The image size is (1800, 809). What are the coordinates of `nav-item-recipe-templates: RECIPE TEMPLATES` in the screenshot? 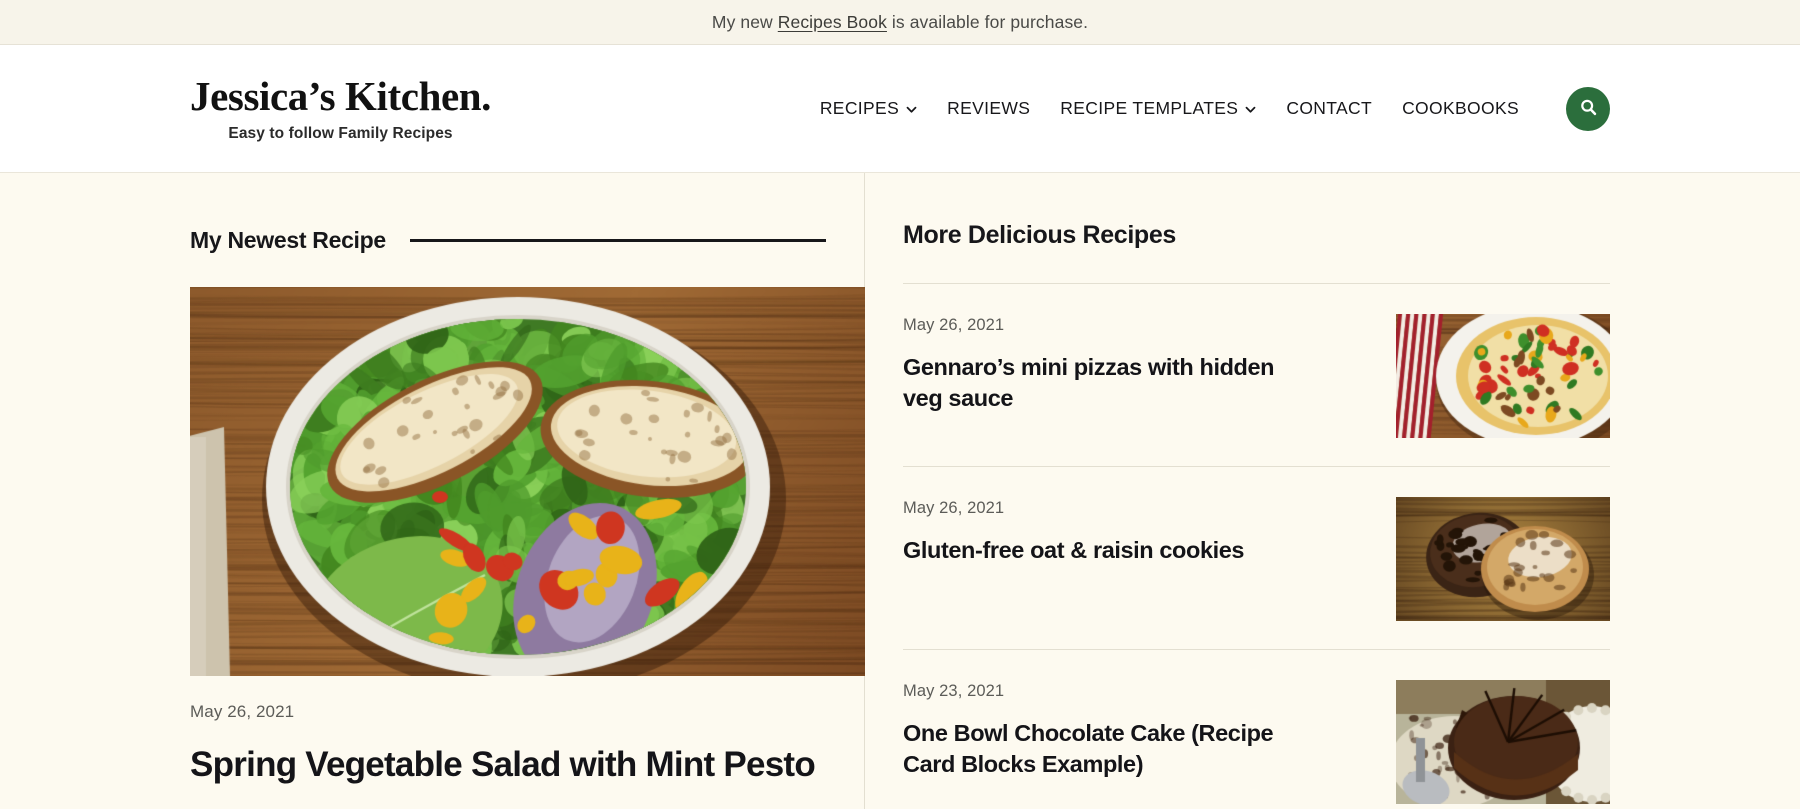 It's located at (1158, 108).